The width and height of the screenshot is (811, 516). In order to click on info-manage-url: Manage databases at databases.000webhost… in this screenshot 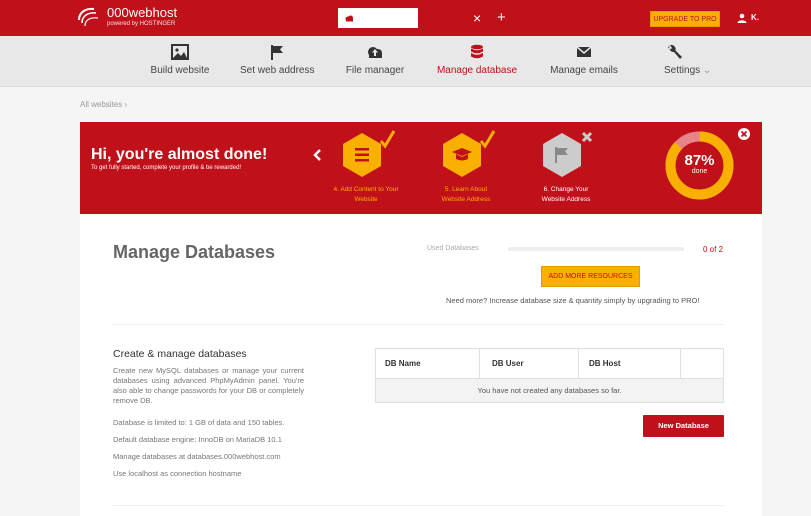, I will do `click(197, 456)`.